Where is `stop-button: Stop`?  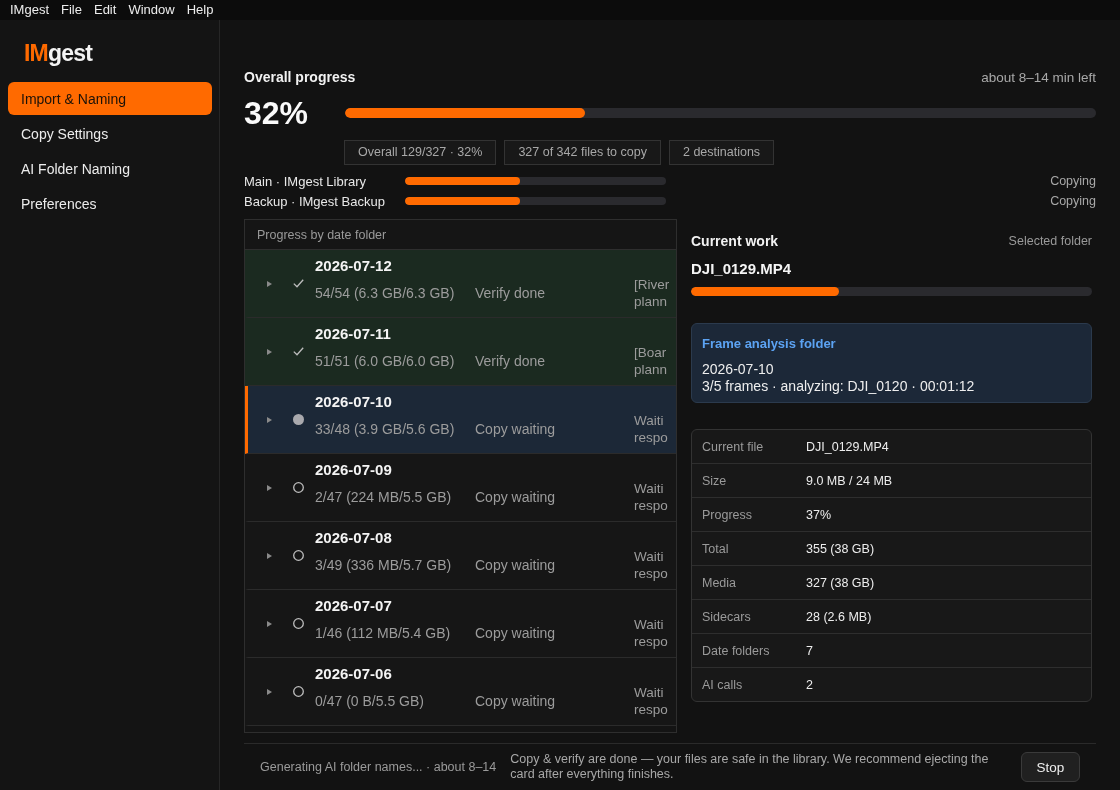
stop-button: Stop is located at coordinates (1050, 767).